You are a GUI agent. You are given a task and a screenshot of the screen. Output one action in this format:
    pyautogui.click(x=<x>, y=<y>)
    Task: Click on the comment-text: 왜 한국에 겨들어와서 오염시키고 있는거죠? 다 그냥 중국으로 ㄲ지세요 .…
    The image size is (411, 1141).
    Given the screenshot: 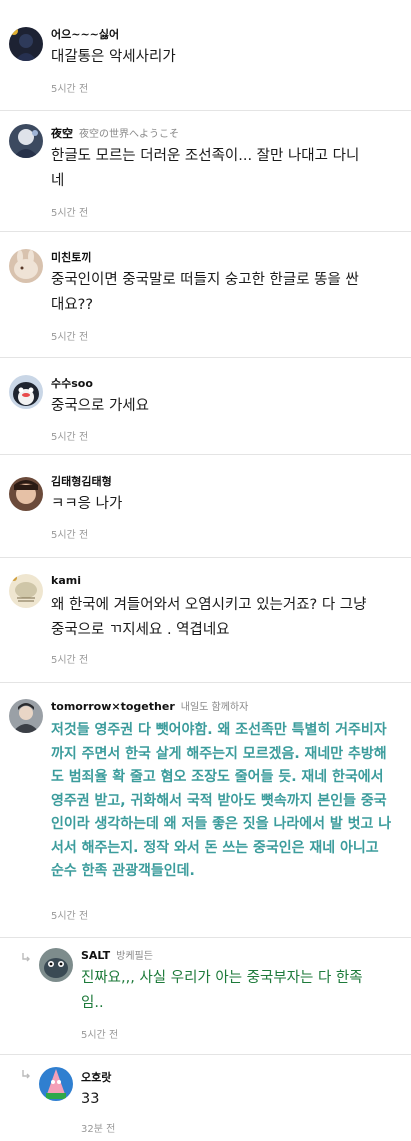 What is the action you would take?
    pyautogui.click(x=209, y=617)
    